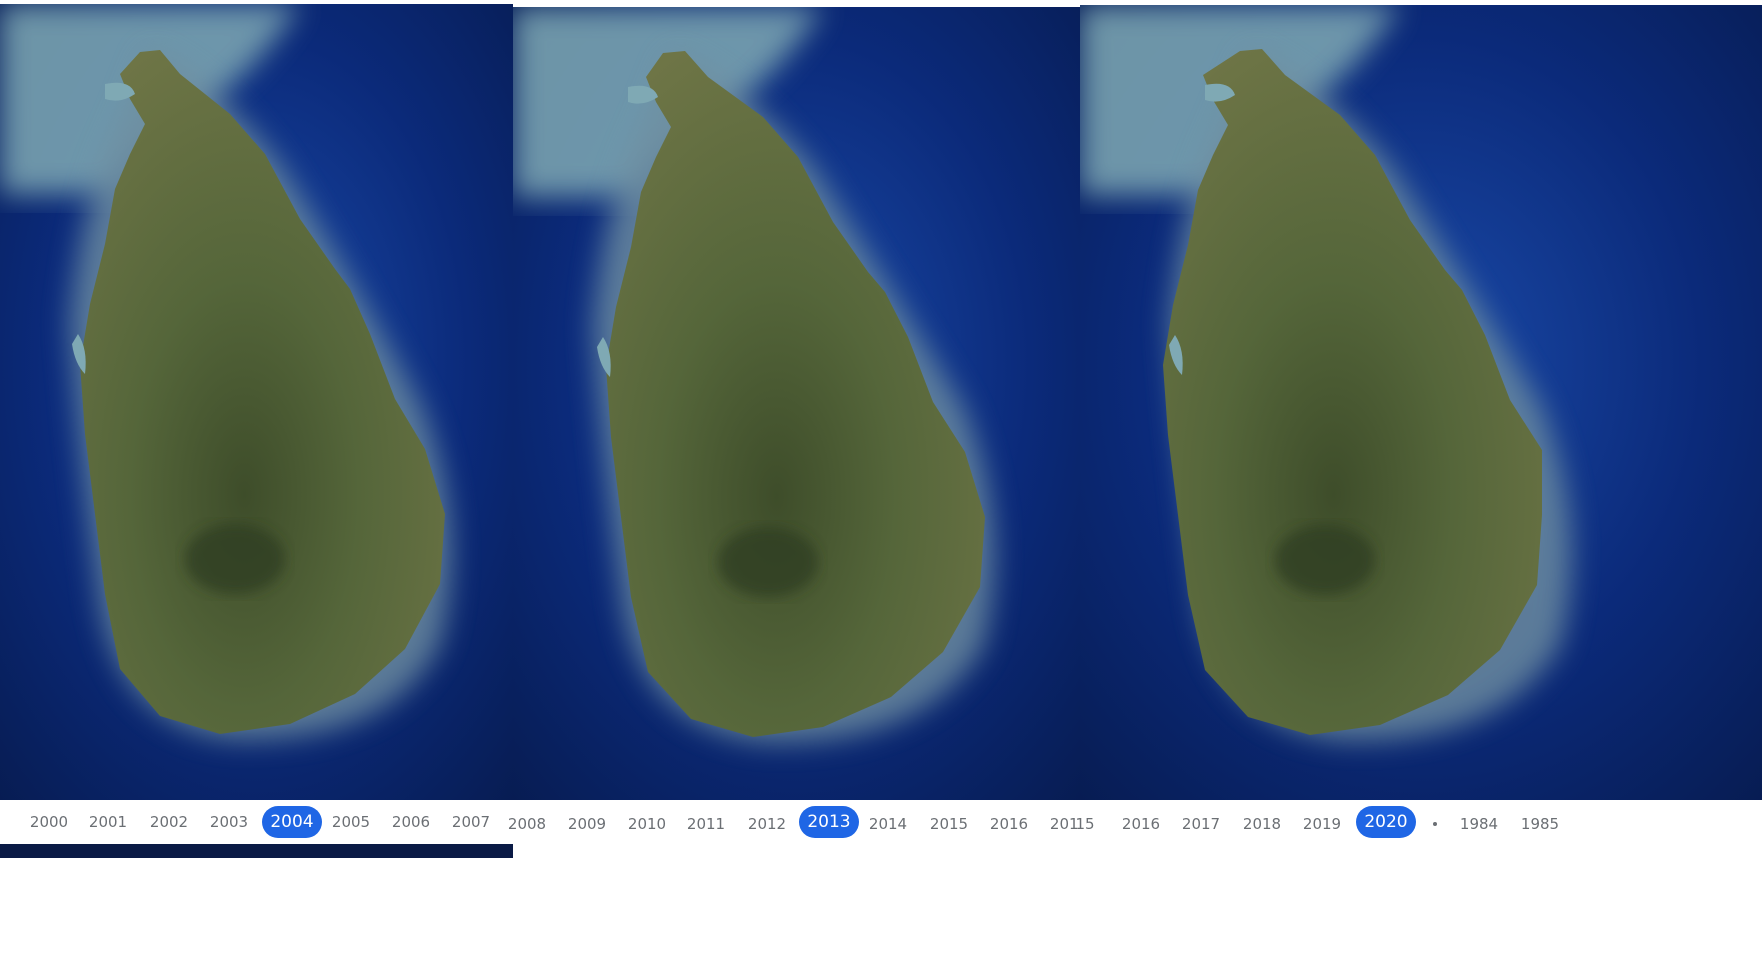 The width and height of the screenshot is (1762, 958). Describe the element at coordinates (829, 822) in the screenshot. I see `year-chip-2013: 2013` at that location.